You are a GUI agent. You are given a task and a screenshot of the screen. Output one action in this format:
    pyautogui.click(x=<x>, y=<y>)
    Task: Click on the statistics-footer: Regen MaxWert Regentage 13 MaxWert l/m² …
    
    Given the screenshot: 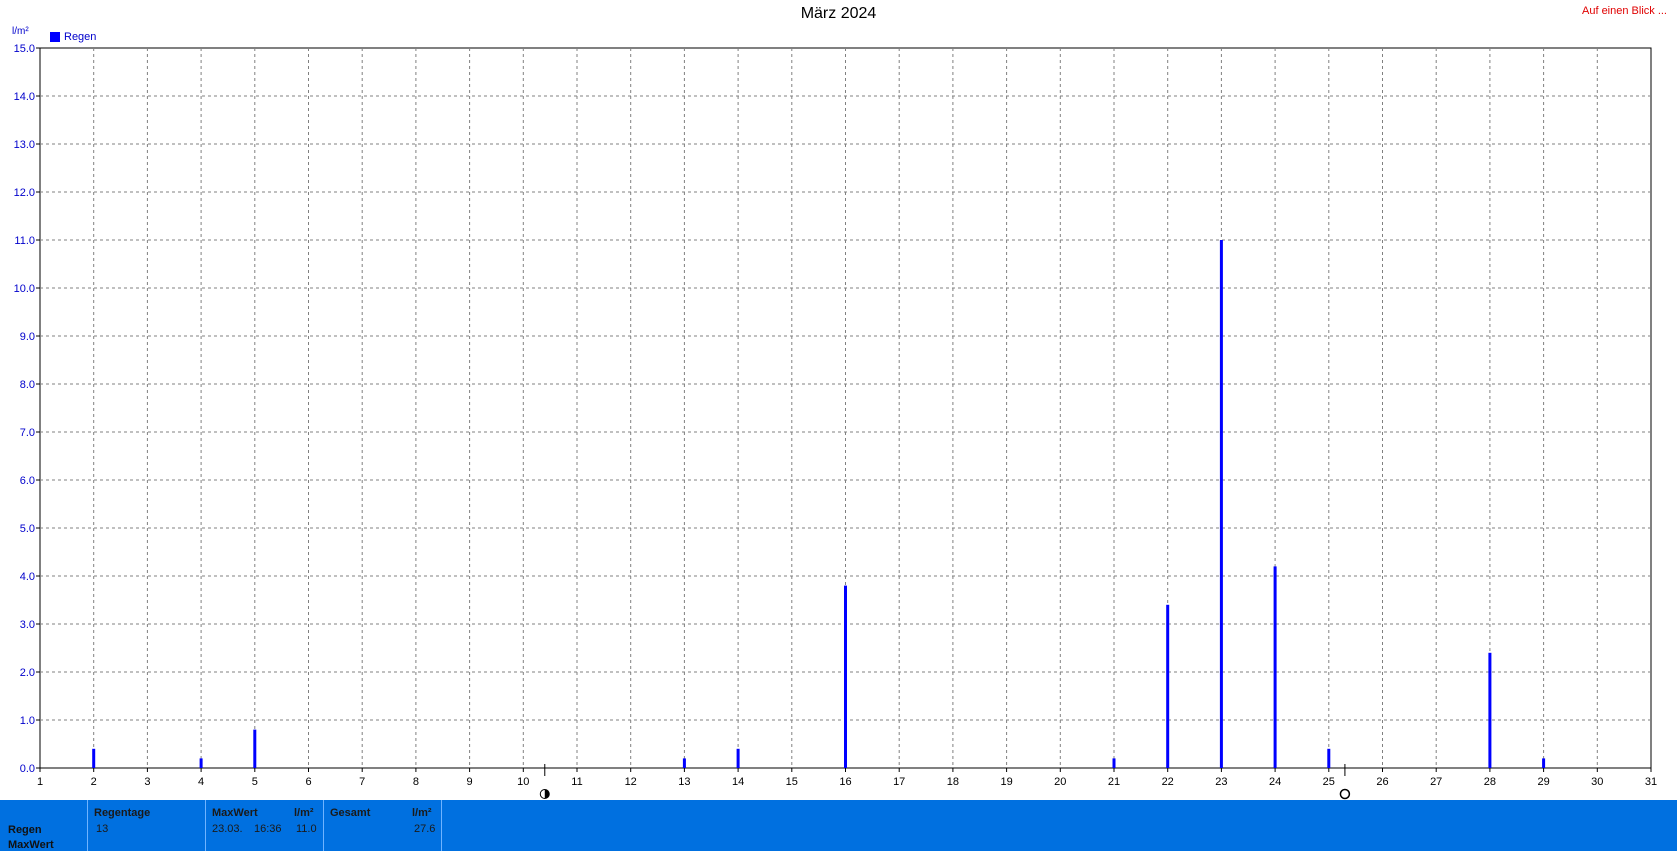 What is the action you would take?
    pyautogui.click(x=838, y=825)
    